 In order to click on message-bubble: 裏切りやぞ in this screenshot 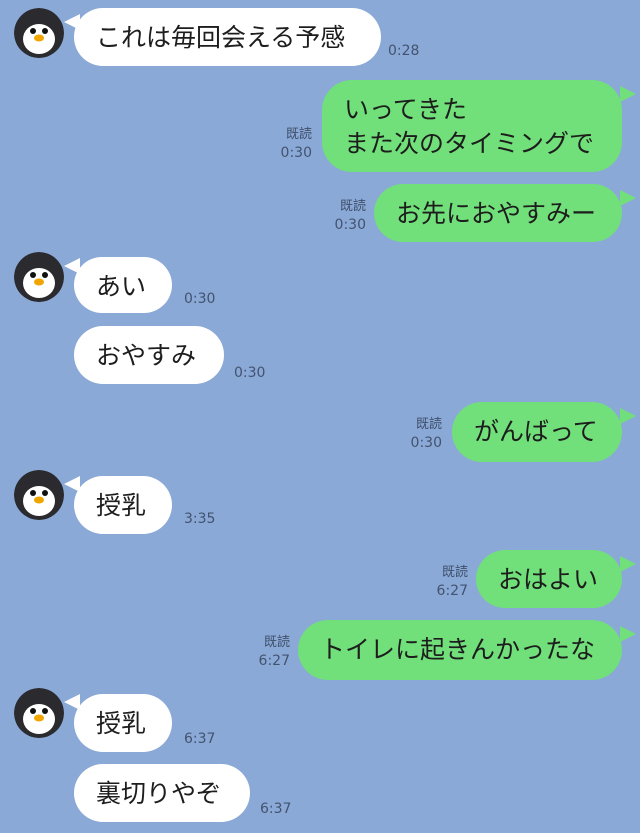, I will do `click(162, 793)`.